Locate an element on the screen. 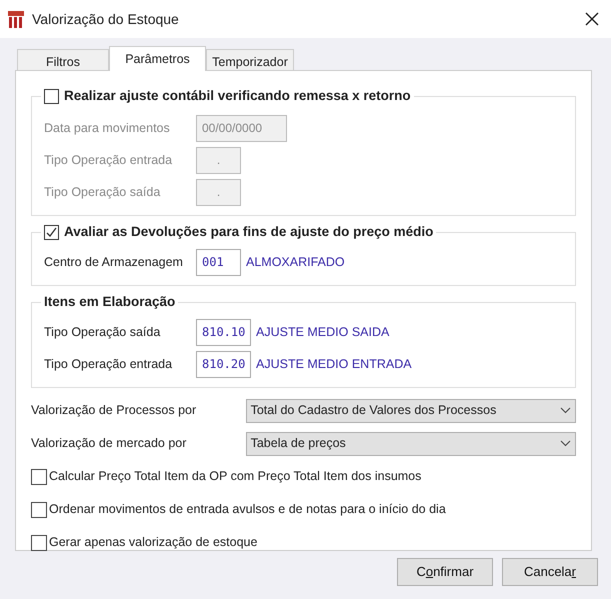 Image resolution: width=611 pixels, height=599 pixels. group-title: Realizar ajuste contábil verificando remessa x retorno is located at coordinates (237, 96).